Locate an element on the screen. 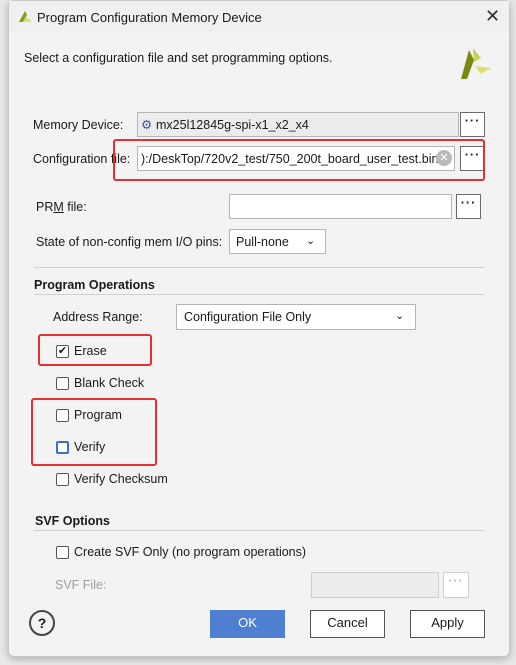 The height and width of the screenshot is (665, 516). pin-state-label: State of non-config mem I/O pins: is located at coordinates (129, 242).